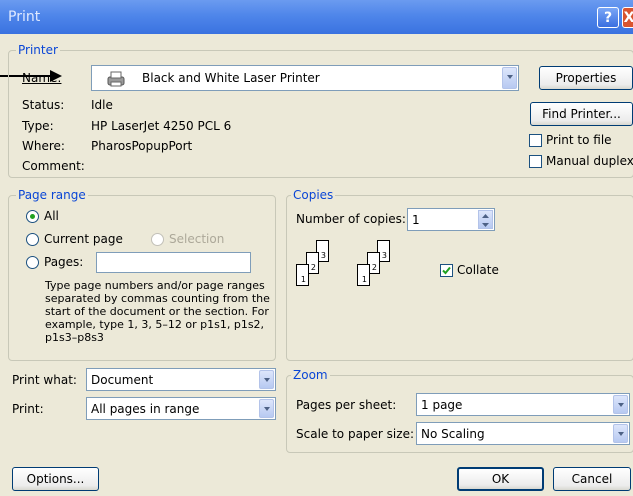 The width and height of the screenshot is (633, 496). What do you see at coordinates (43, 105) in the screenshot?
I see `status-label: Status:` at bounding box center [43, 105].